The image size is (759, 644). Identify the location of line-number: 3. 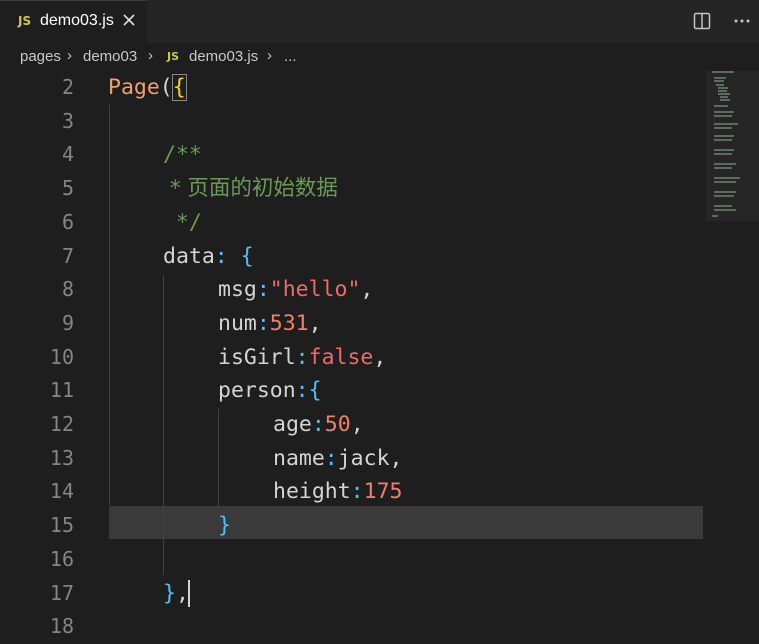
(67, 121).